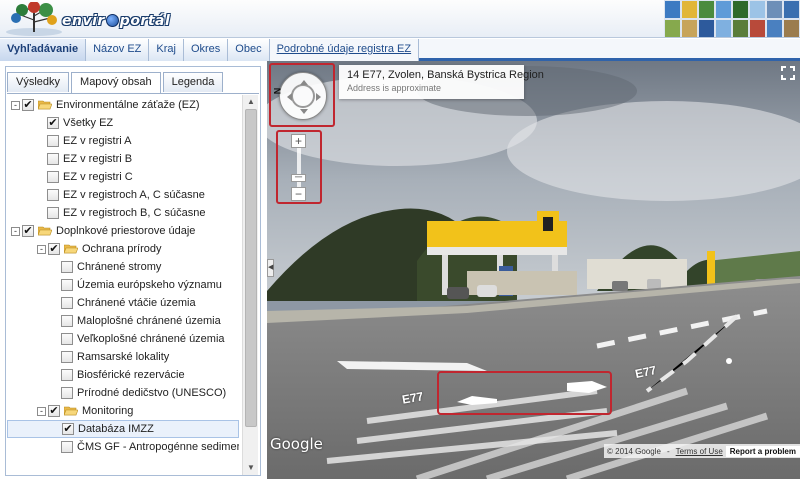 The image size is (800, 479). What do you see at coordinates (123, 393) in the screenshot?
I see `tree-row: Prírodné dedičstvo (UNESCO)` at bounding box center [123, 393].